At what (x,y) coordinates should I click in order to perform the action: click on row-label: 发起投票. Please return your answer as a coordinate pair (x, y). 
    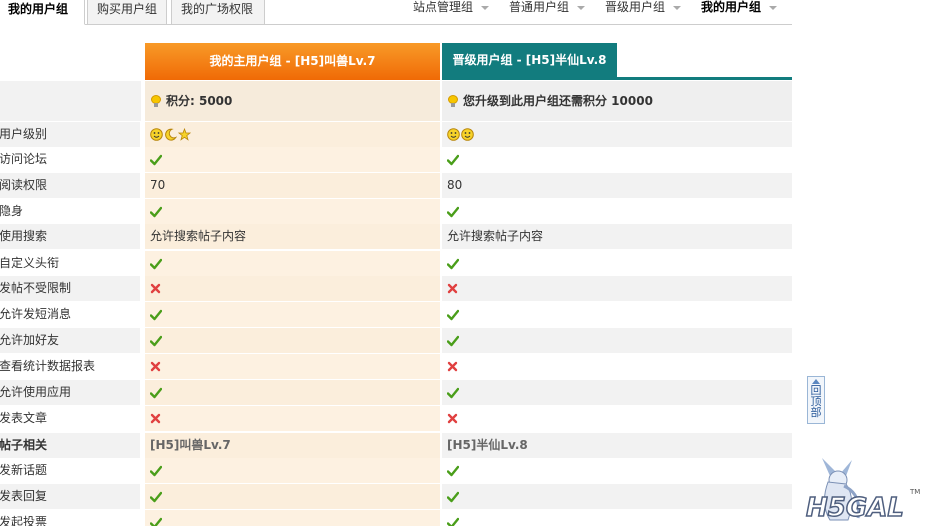
    Looking at the image, I should click on (24, 520).